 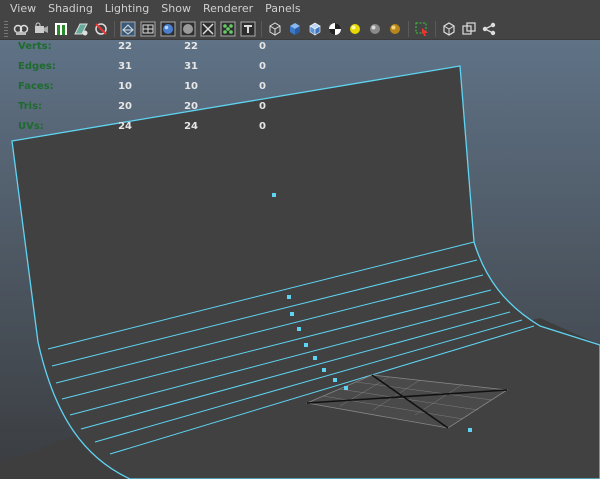 I want to click on shaded-wire-cube-icon, so click(x=315, y=28).